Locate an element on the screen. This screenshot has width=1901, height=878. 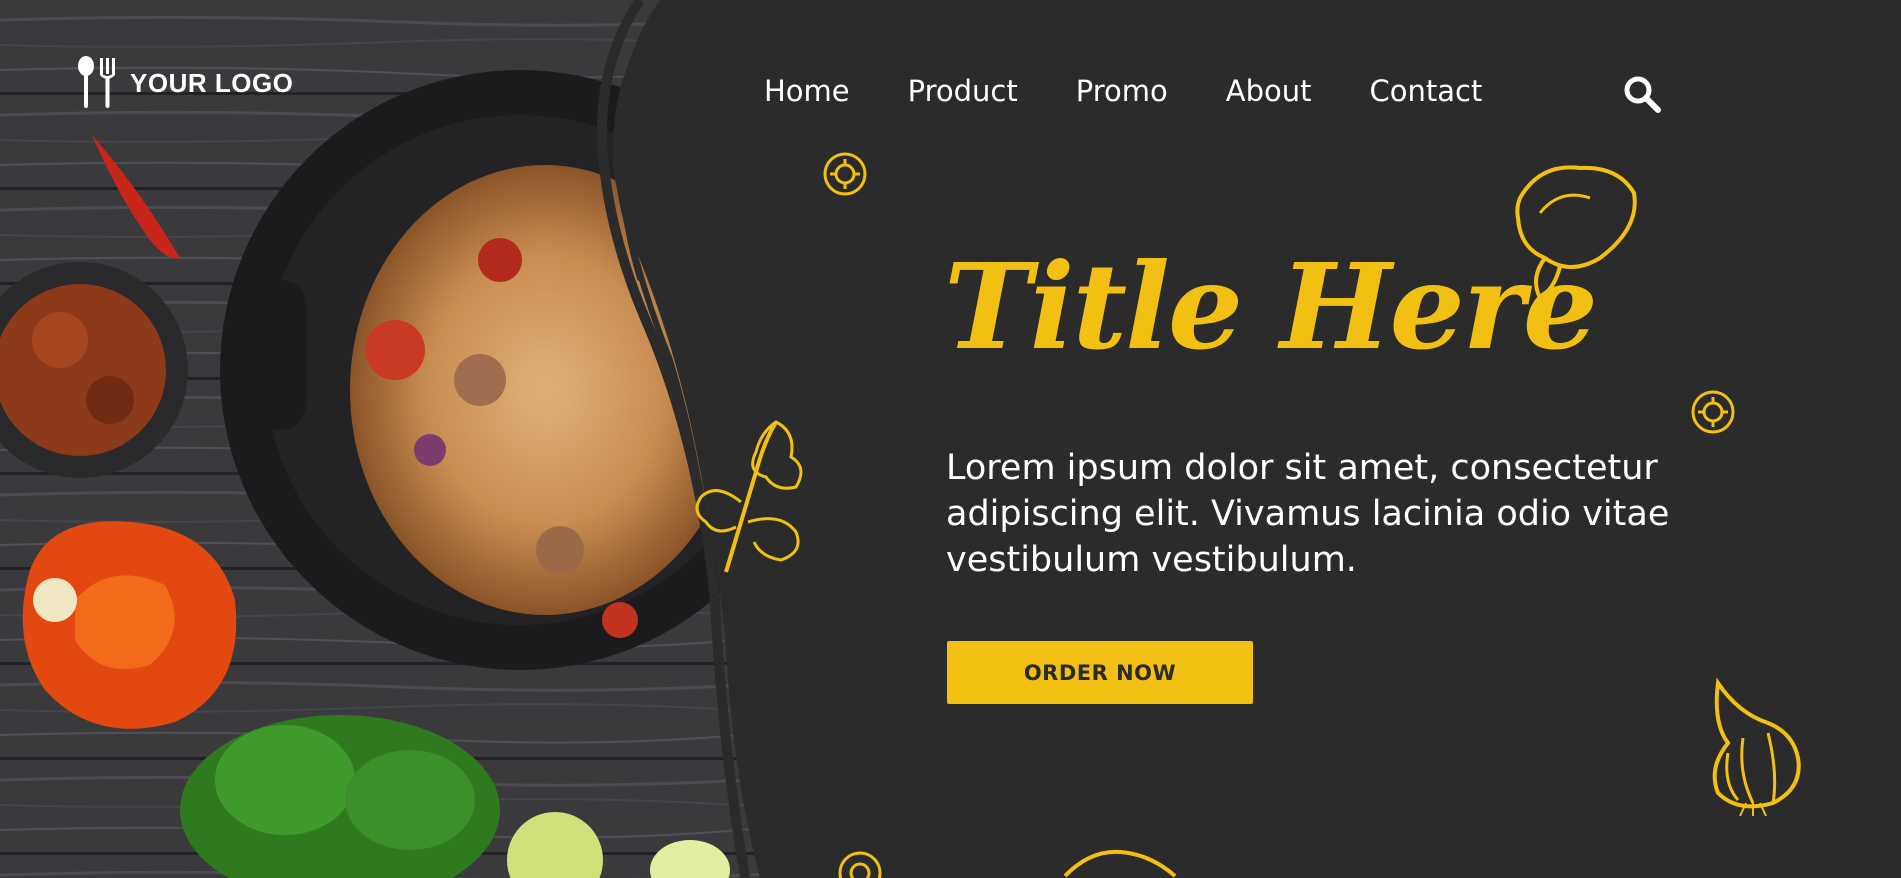
nav-product: Product is located at coordinates (963, 91).